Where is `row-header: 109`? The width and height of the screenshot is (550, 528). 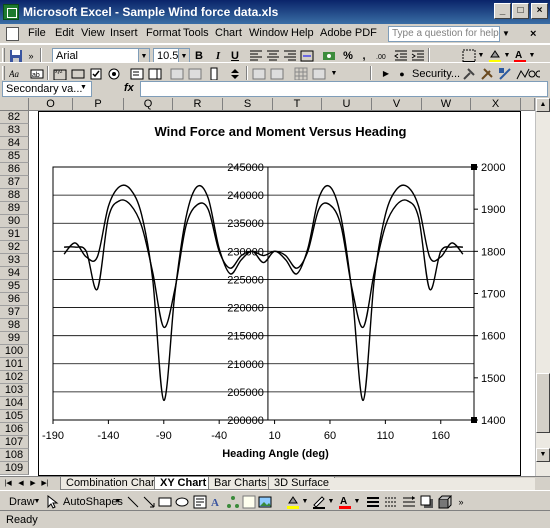
row-header: 109 is located at coordinates (14, 468).